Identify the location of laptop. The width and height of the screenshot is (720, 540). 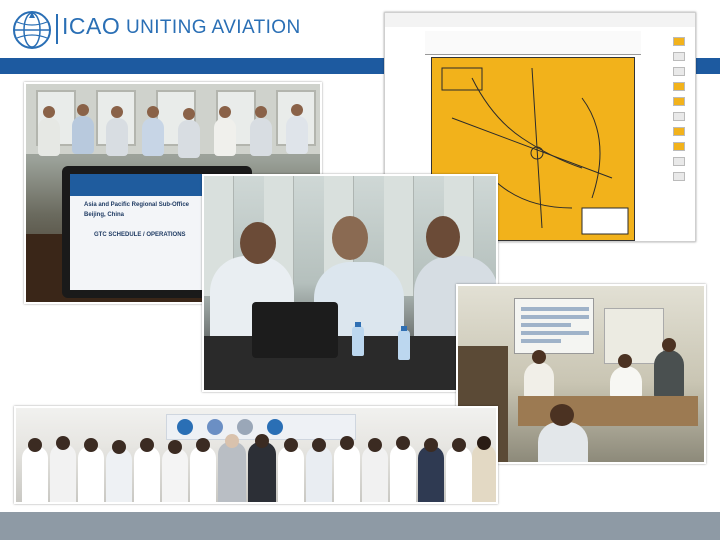
(295, 330).